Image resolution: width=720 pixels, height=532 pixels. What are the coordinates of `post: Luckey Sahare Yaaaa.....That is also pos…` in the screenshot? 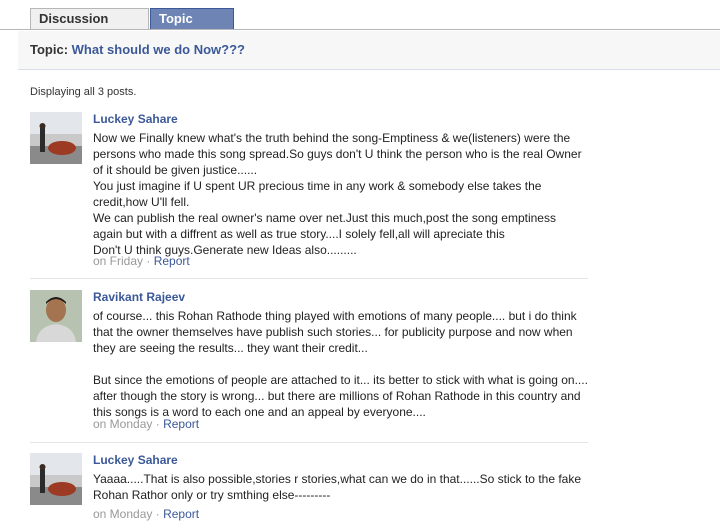 It's located at (309, 492).